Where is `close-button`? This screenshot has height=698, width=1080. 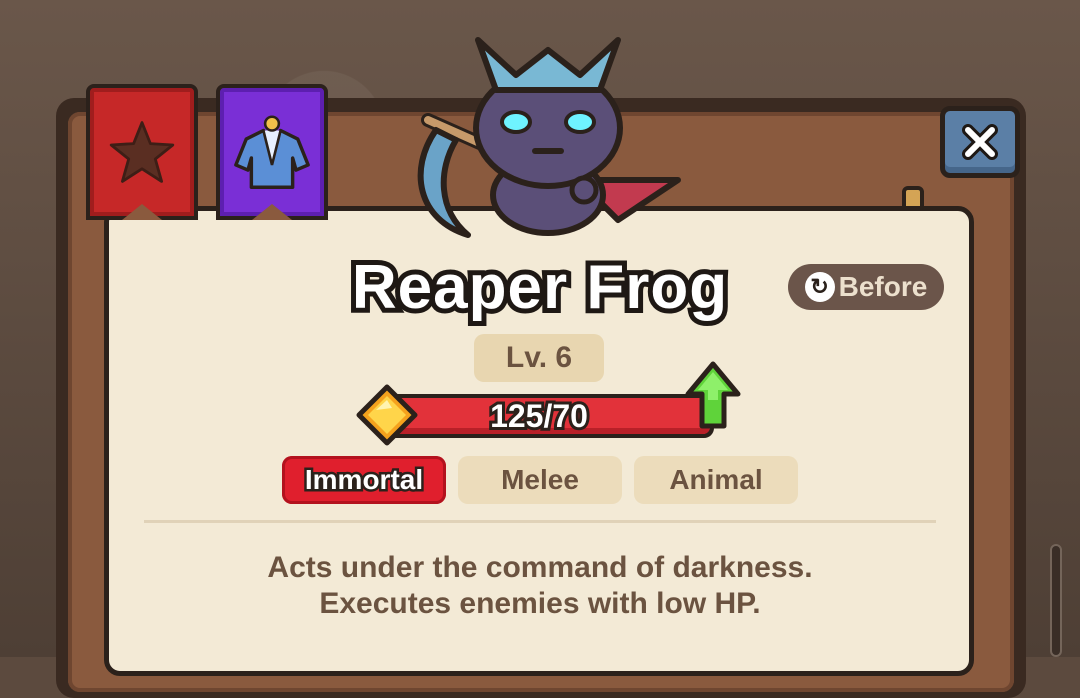
close-button is located at coordinates (980, 142).